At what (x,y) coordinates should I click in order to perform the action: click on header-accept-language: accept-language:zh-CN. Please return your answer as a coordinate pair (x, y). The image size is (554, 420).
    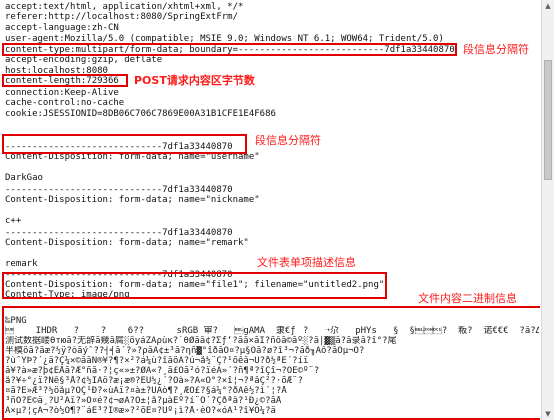
    Looking at the image, I should click on (62, 28).